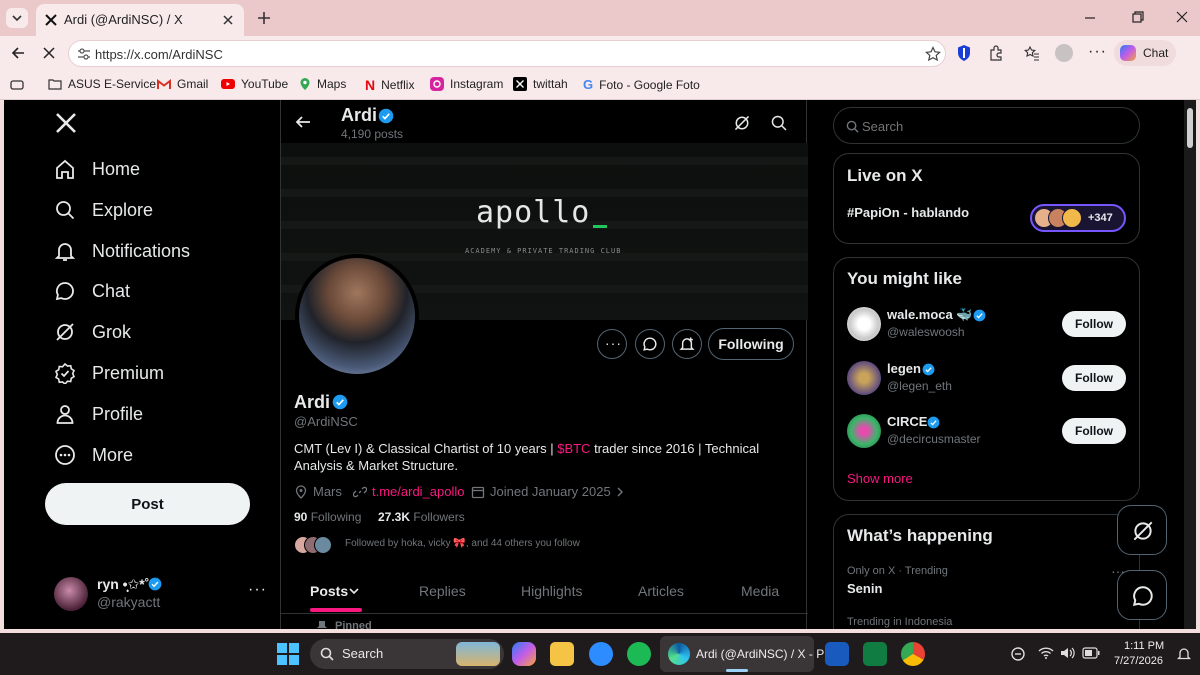 This screenshot has height=675, width=1200. What do you see at coordinates (18, 53) in the screenshot?
I see `back-icon` at bounding box center [18, 53].